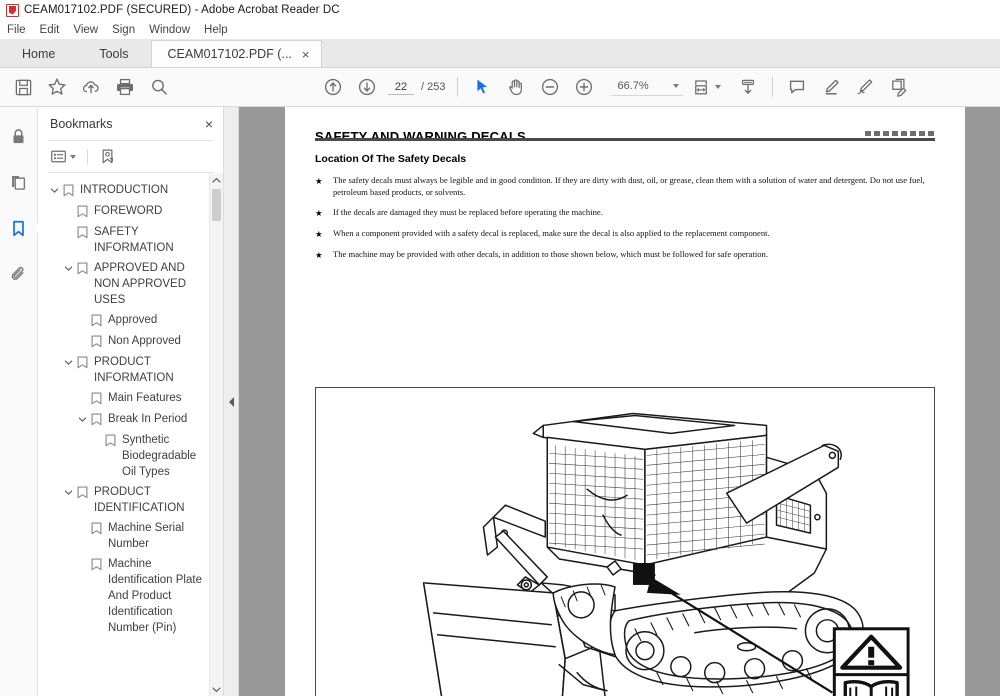 Image resolution: width=1000 pixels, height=696 pixels. What do you see at coordinates (899, 87) in the screenshot?
I see `stamp-icon` at bounding box center [899, 87].